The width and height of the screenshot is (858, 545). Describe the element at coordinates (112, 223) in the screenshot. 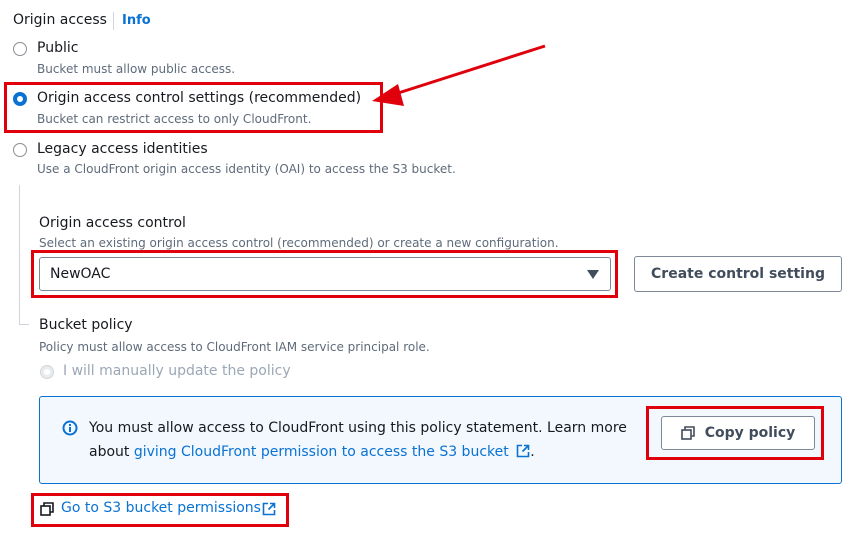

I see `oac-label: Origin access control` at that location.